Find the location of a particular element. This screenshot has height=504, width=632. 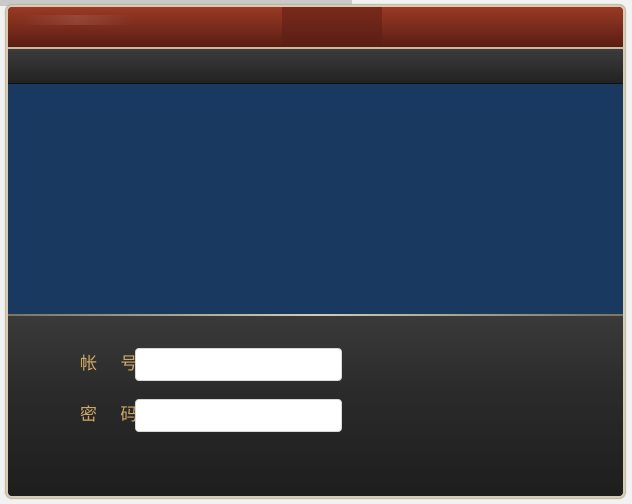

account-input is located at coordinates (238, 364).